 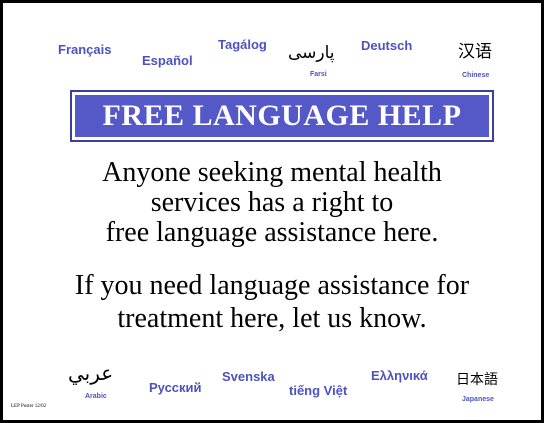 What do you see at coordinates (318, 390) in the screenshot?
I see `lang-vietnamese: tiếng Việt` at bounding box center [318, 390].